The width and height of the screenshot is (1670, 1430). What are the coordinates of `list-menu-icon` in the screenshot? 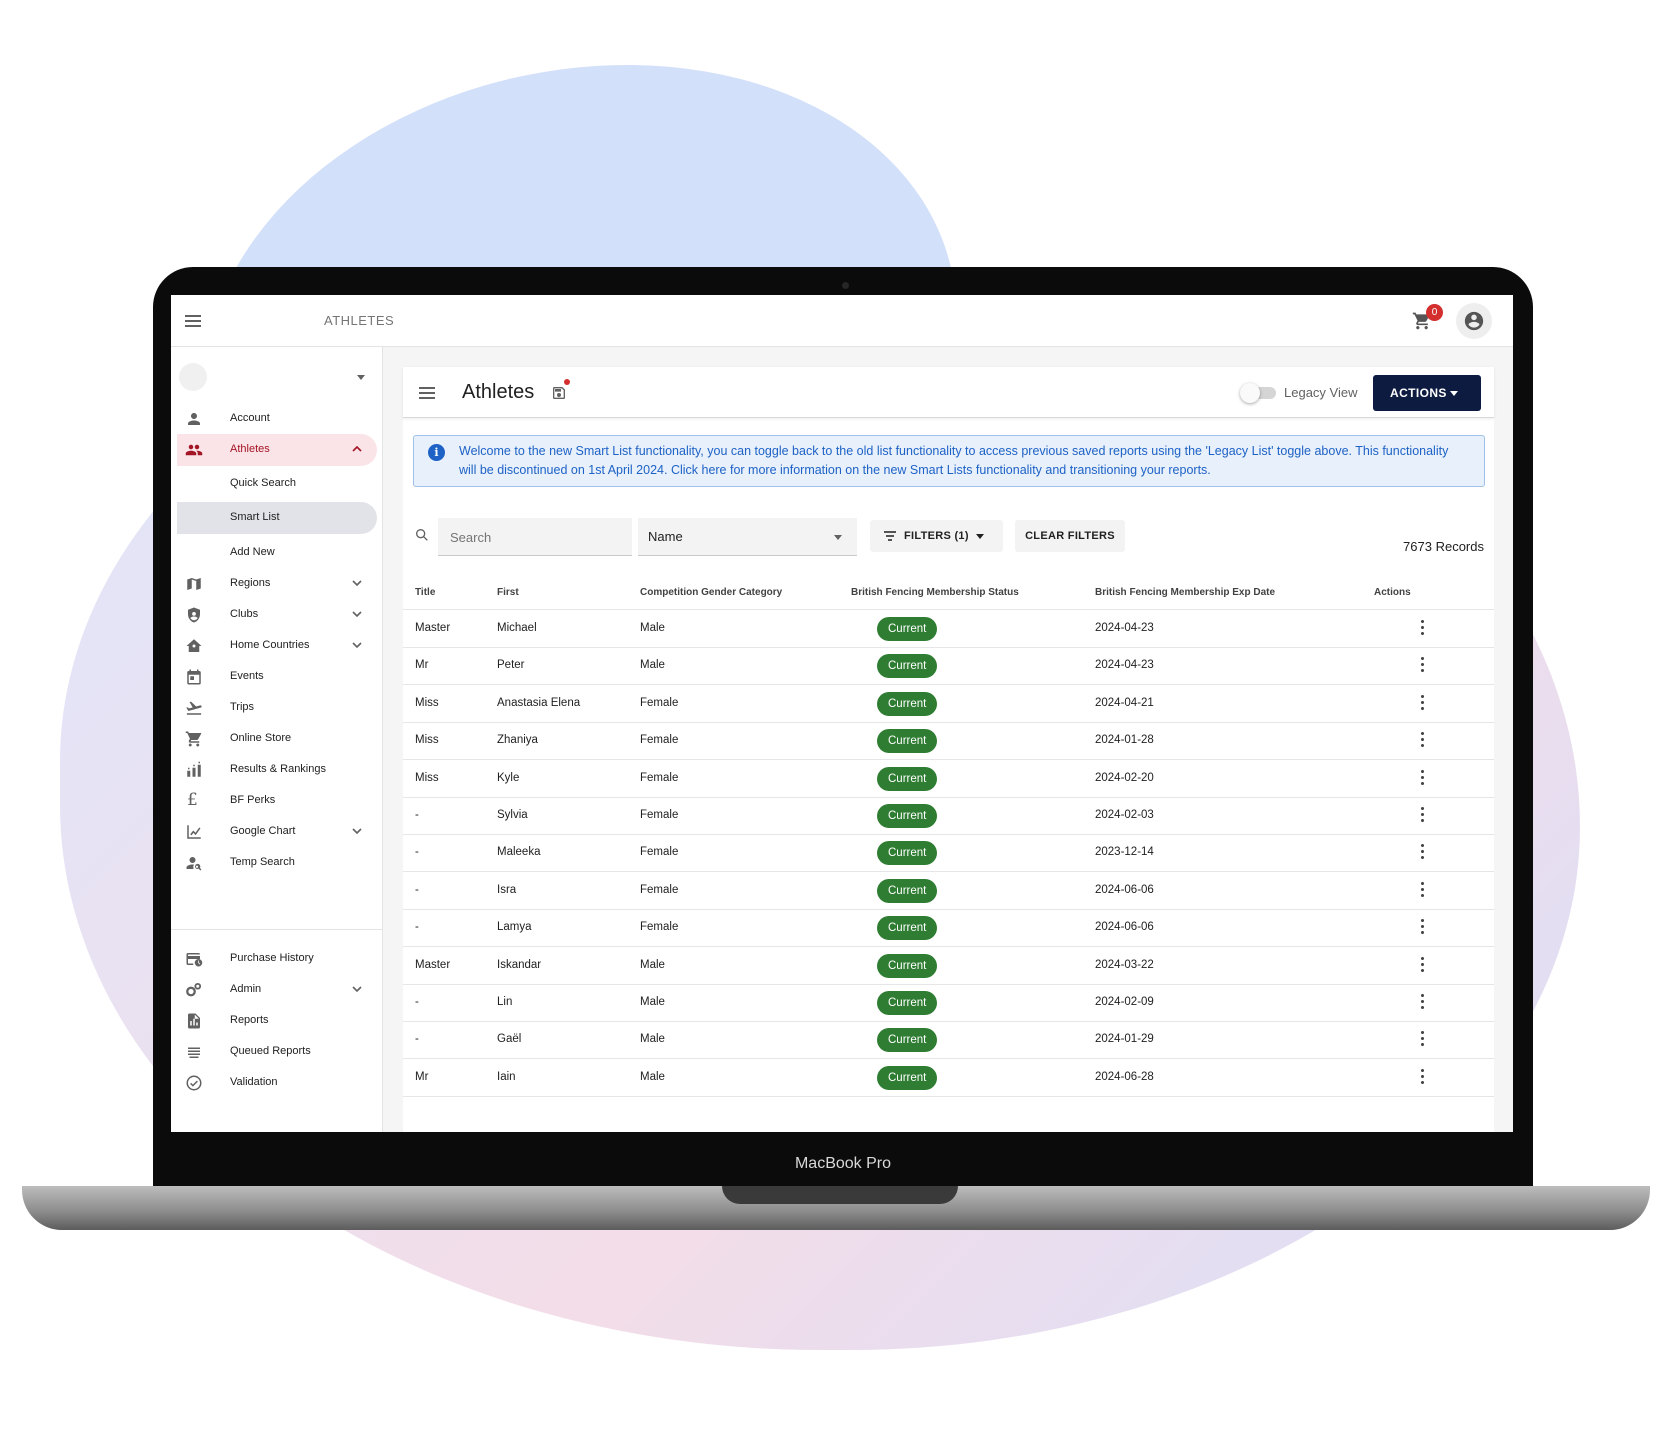 It's located at (427, 393).